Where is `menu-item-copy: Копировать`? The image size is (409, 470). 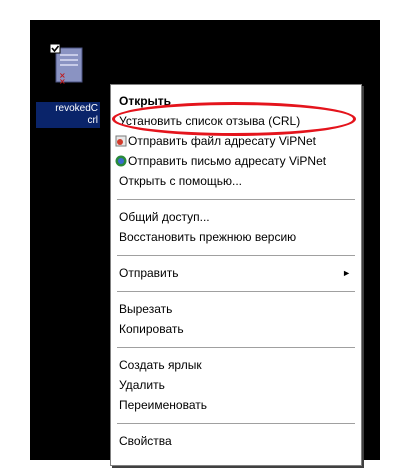
menu-item-copy: Копировать is located at coordinates (236, 329).